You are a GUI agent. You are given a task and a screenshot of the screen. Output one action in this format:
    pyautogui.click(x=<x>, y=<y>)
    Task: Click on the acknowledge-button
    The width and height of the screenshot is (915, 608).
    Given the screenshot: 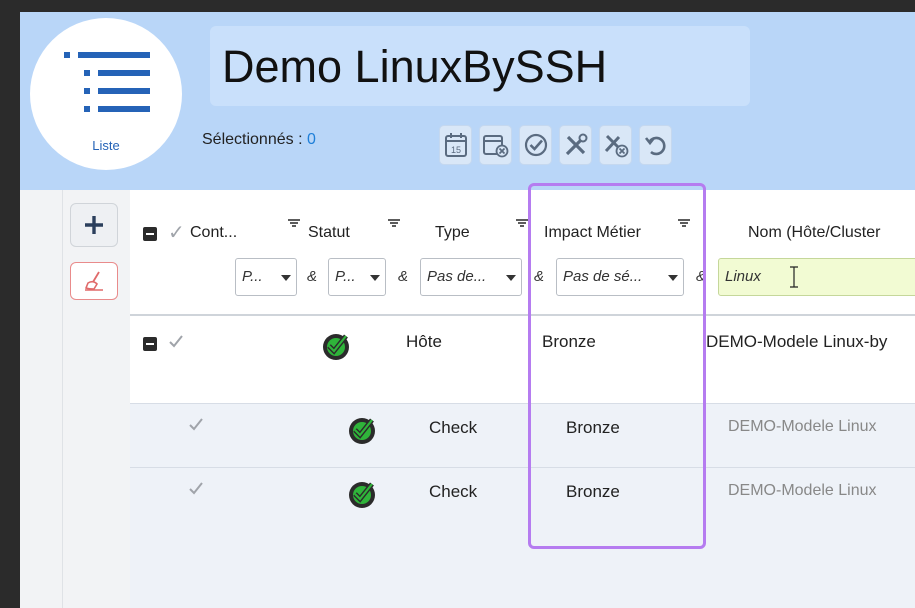 What is the action you would take?
    pyautogui.click(x=535, y=145)
    